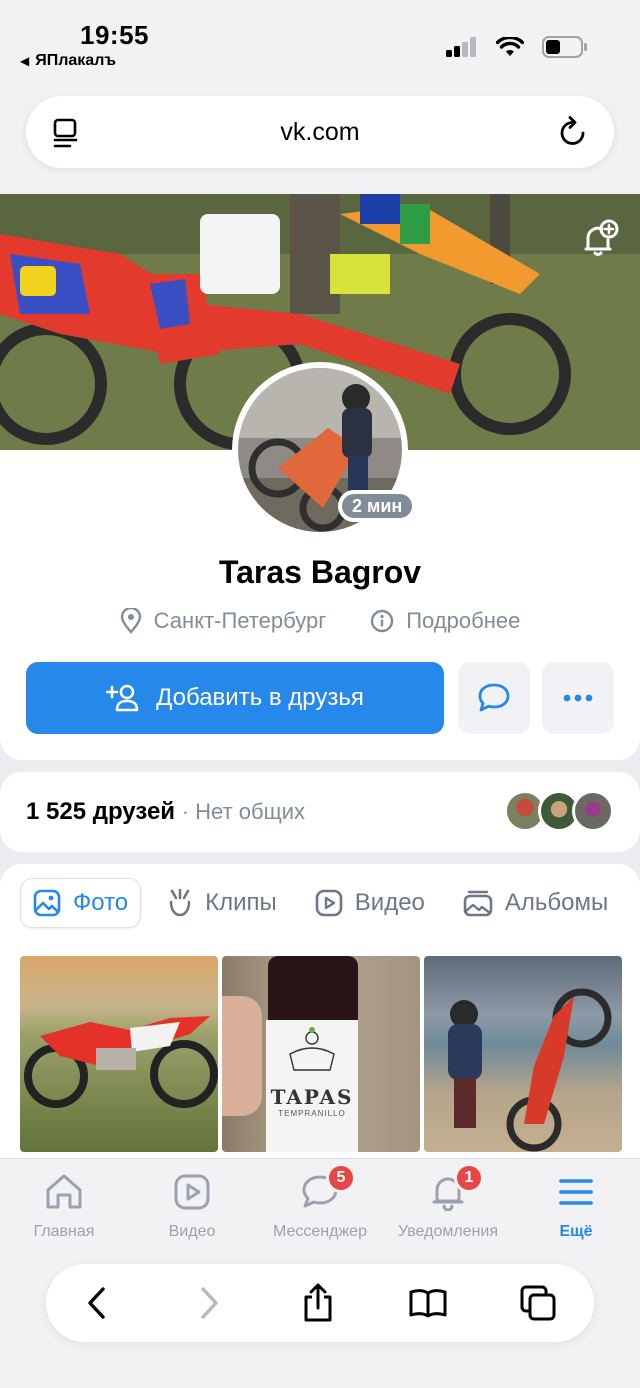 This screenshot has height=1388, width=640. I want to click on friend-avatar, so click(593, 811).